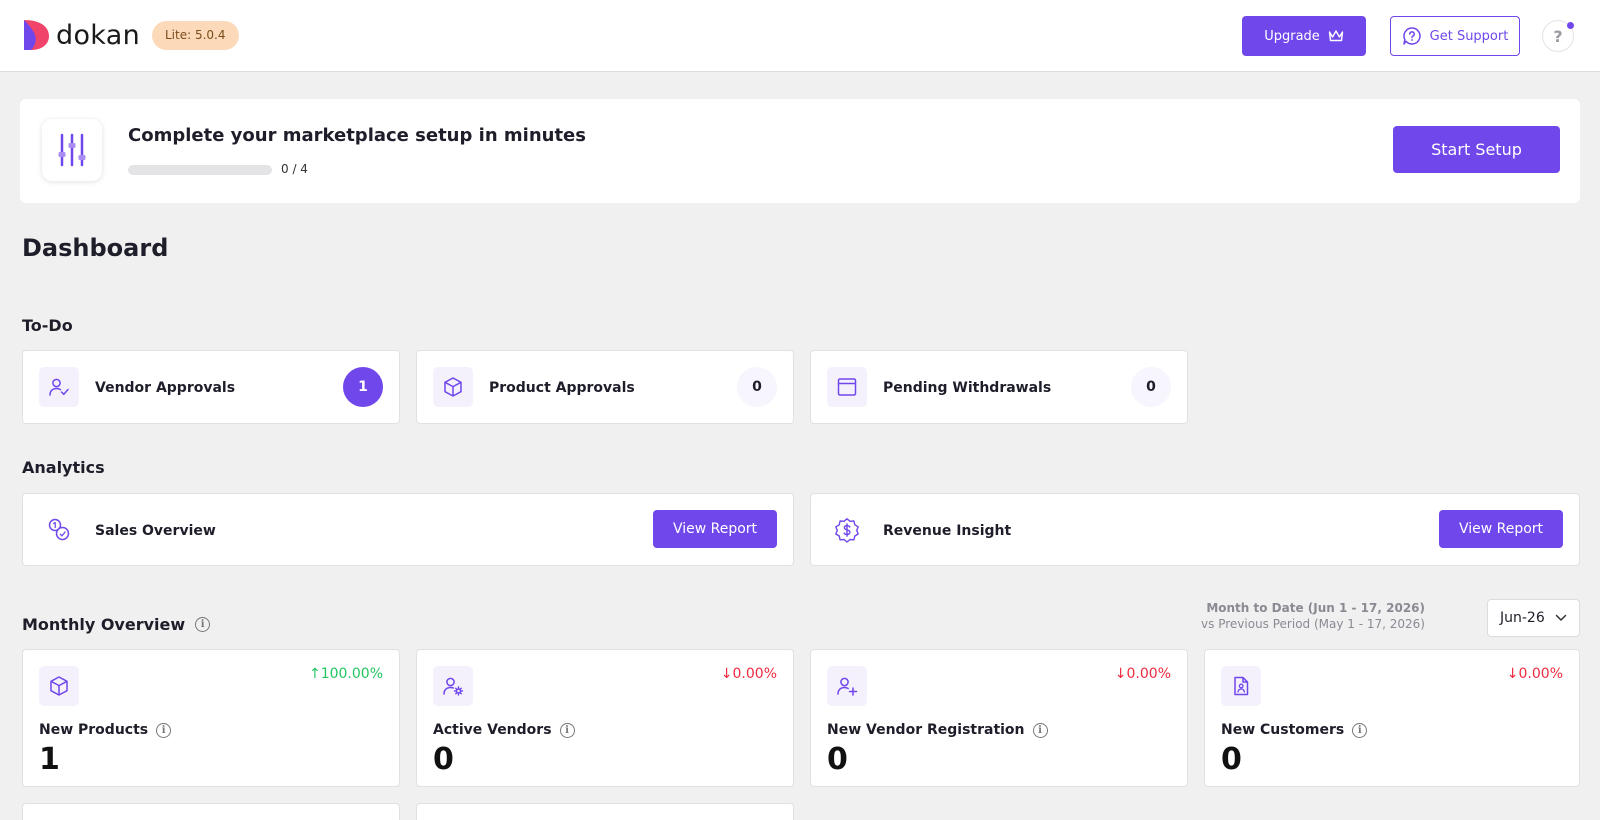 This screenshot has height=820, width=1600. What do you see at coordinates (947, 531) in the screenshot?
I see `analytics-label: Revenue Insight` at bounding box center [947, 531].